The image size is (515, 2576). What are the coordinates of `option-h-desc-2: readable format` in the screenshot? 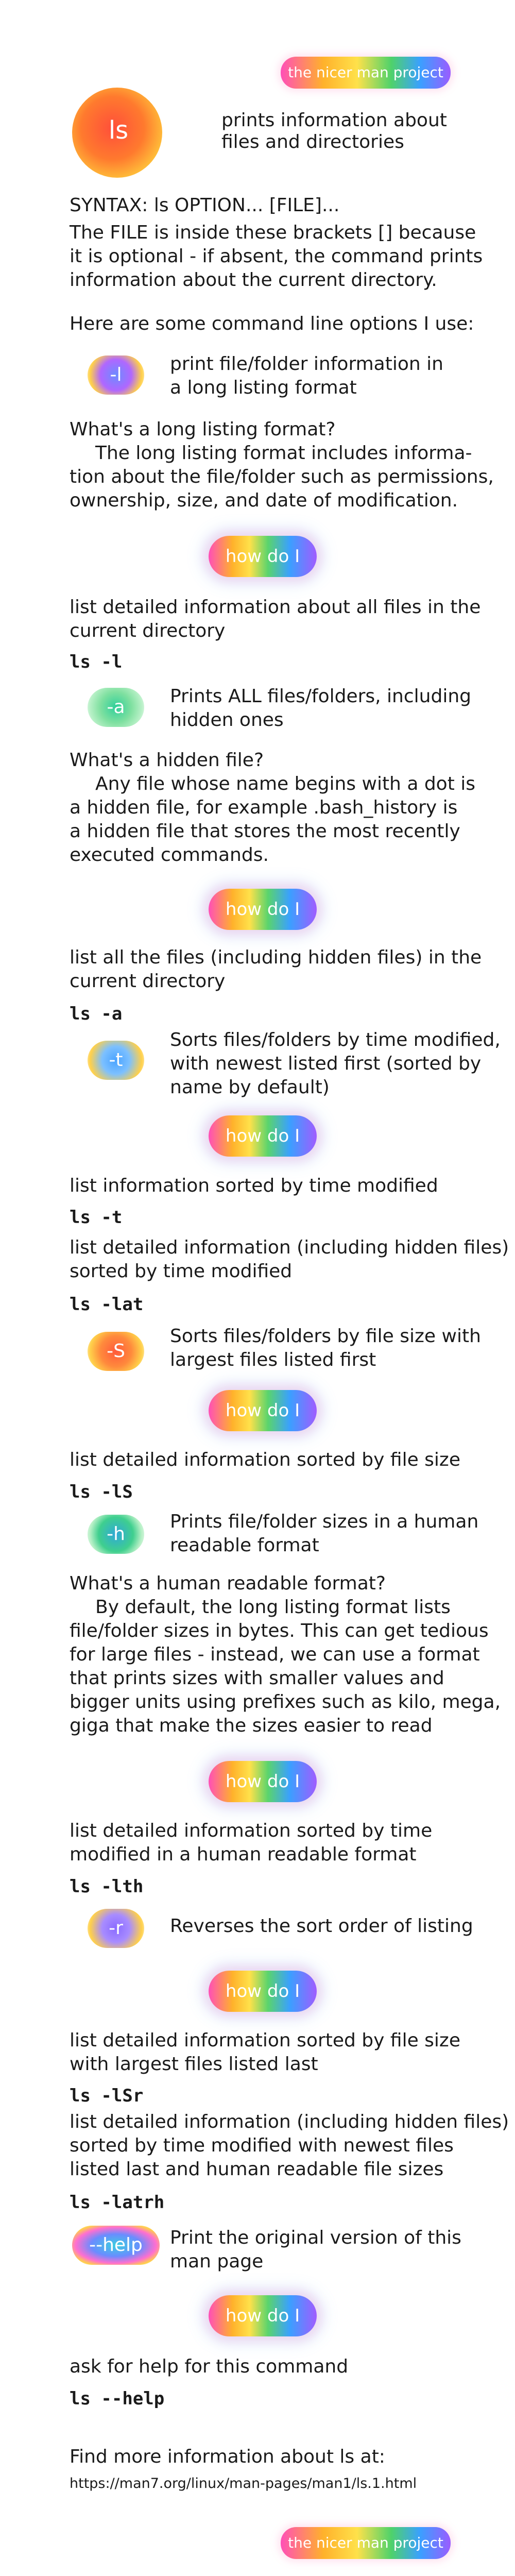 It's located at (244, 1545).